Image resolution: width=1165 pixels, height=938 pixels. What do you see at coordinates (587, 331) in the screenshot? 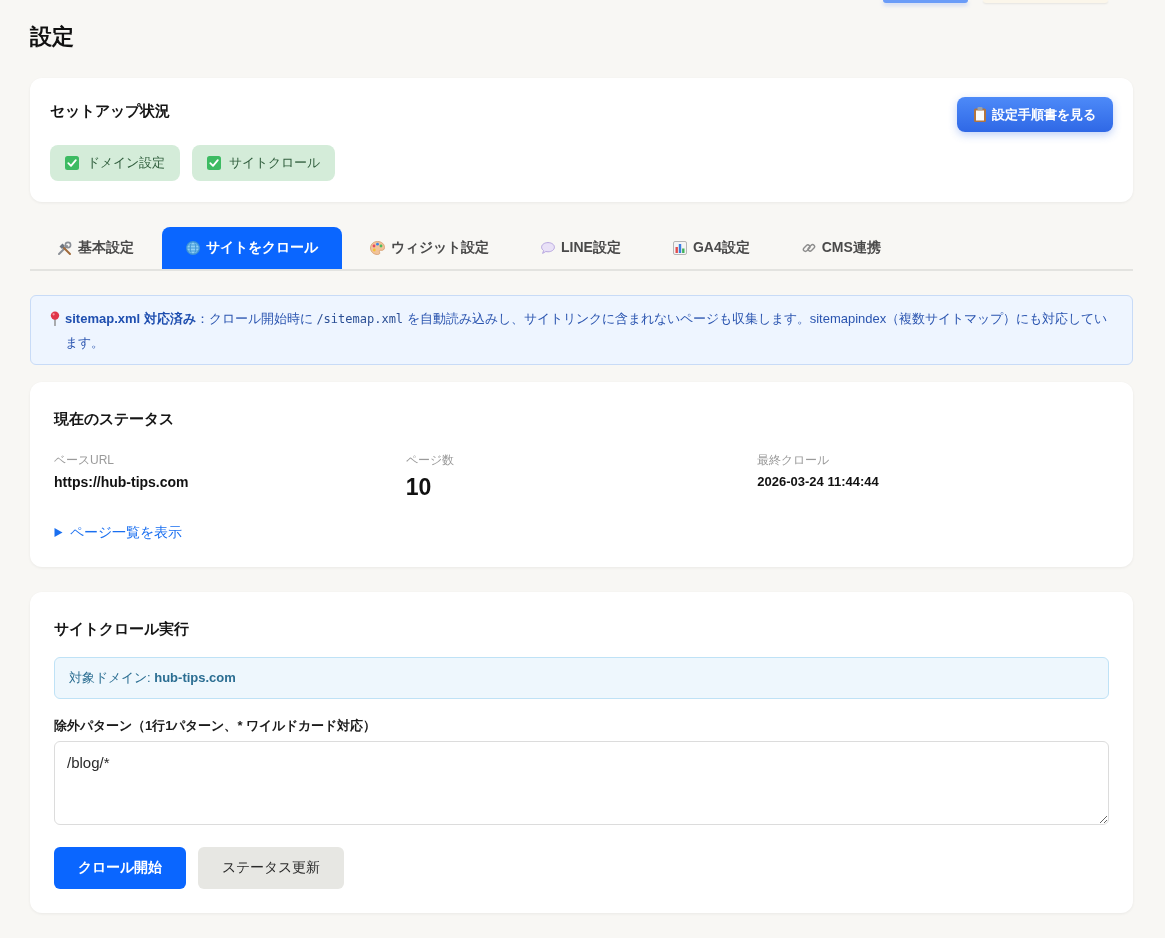
I see `notice-text: sitemap.xml 対応済み：クロール開始時に /sitemap.xml を自動読み込みし、サイトリンクに含まれないページも収集します。sitemapindex（複数サイトマップ）にも対応しています。` at bounding box center [587, 331].